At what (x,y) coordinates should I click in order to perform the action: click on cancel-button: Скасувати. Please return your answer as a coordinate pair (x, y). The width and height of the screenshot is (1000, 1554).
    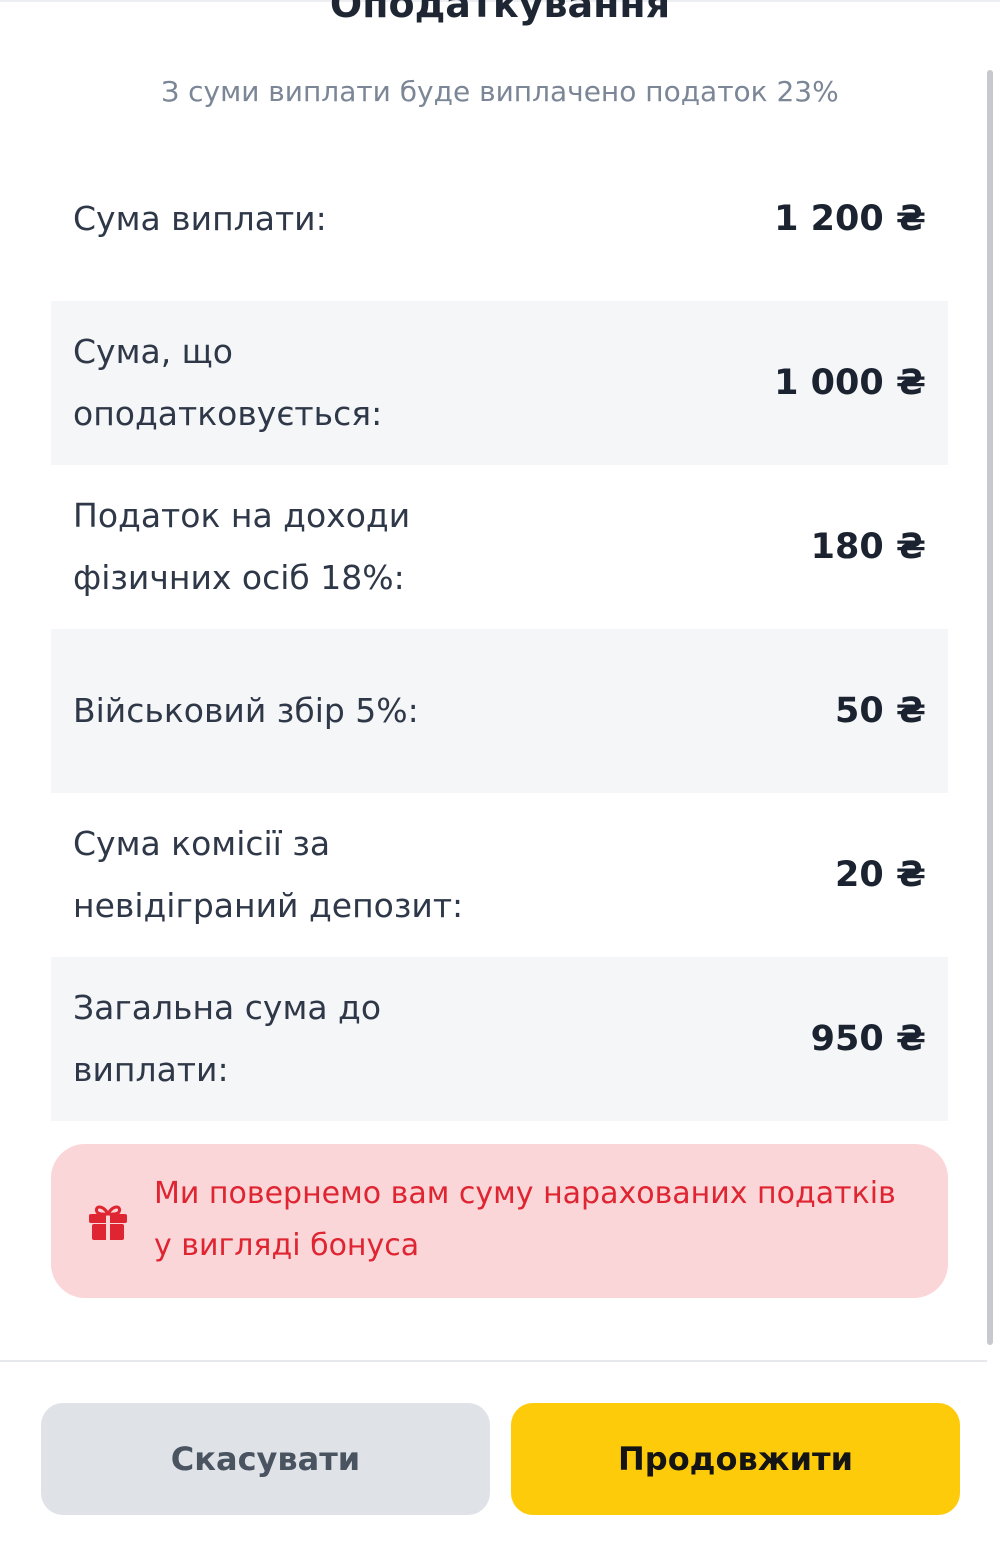
    Looking at the image, I should click on (265, 1459).